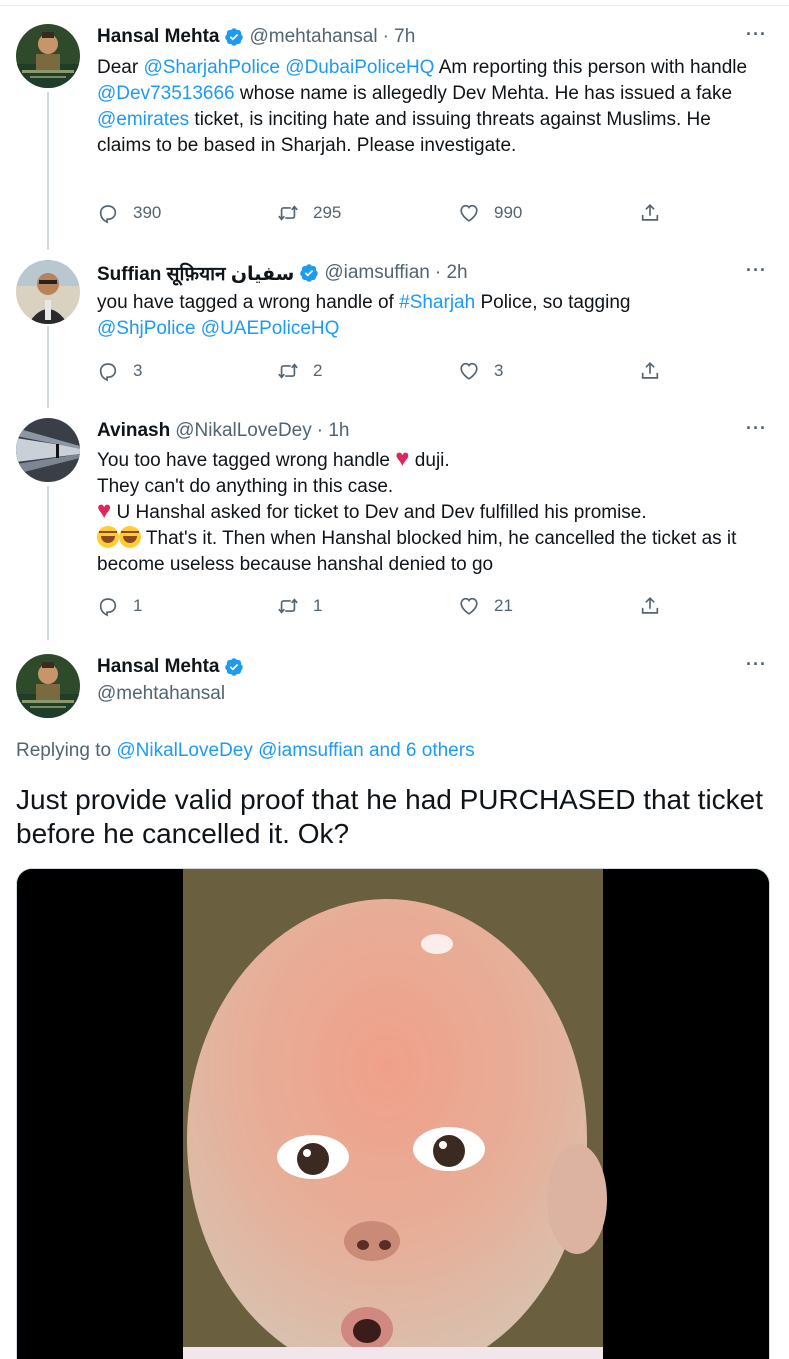  Describe the element at coordinates (211, 67) in the screenshot. I see `mention-link: @SharjahPolice` at that location.